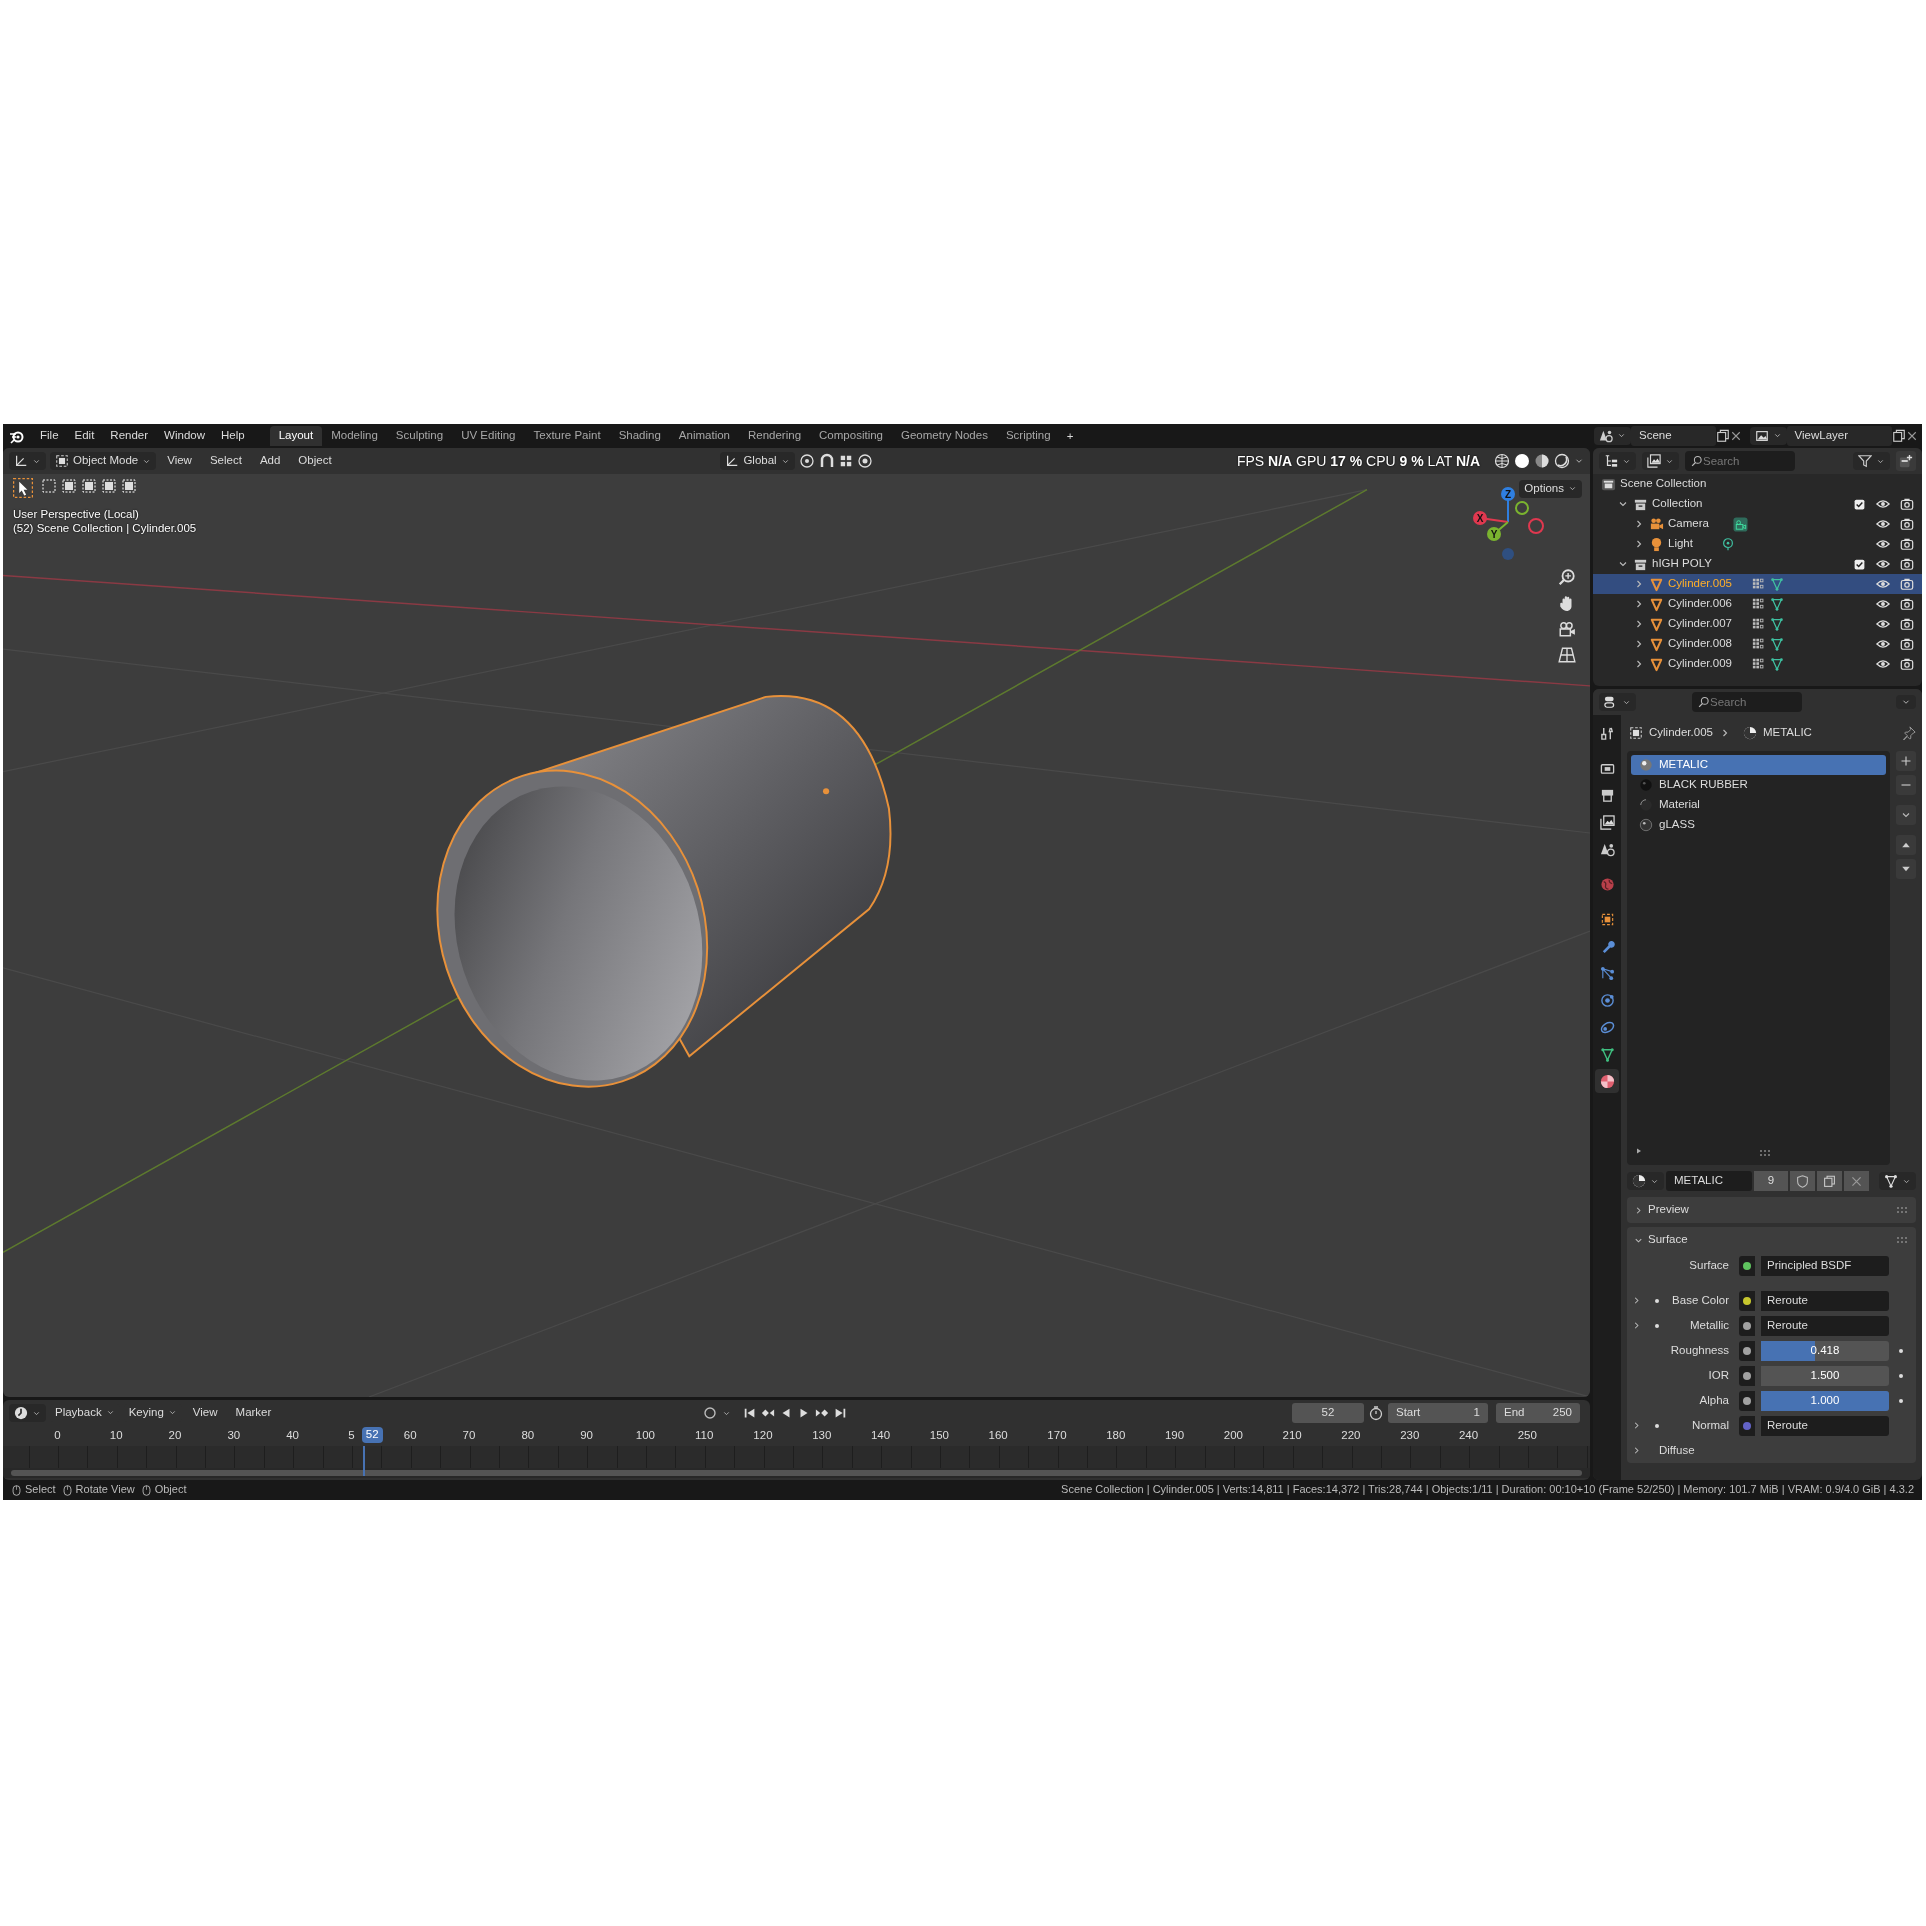  I want to click on start-label: Start, so click(1408, 1413).